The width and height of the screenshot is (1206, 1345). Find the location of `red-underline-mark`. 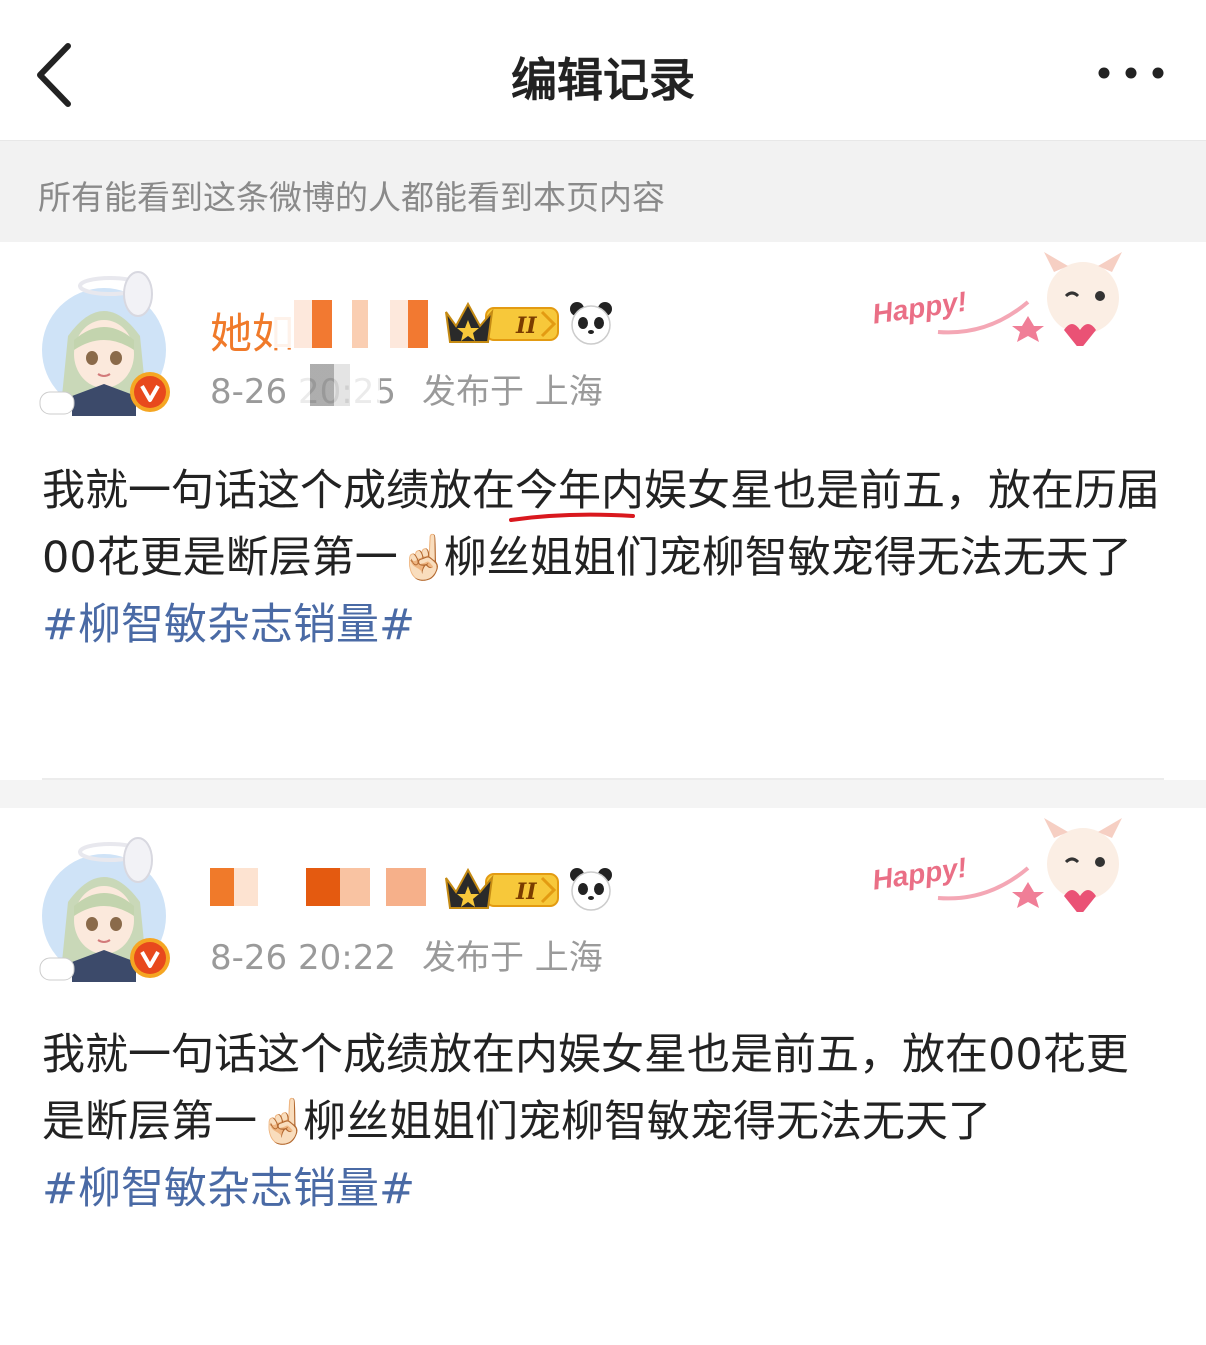

red-underline-mark is located at coordinates (572, 517).